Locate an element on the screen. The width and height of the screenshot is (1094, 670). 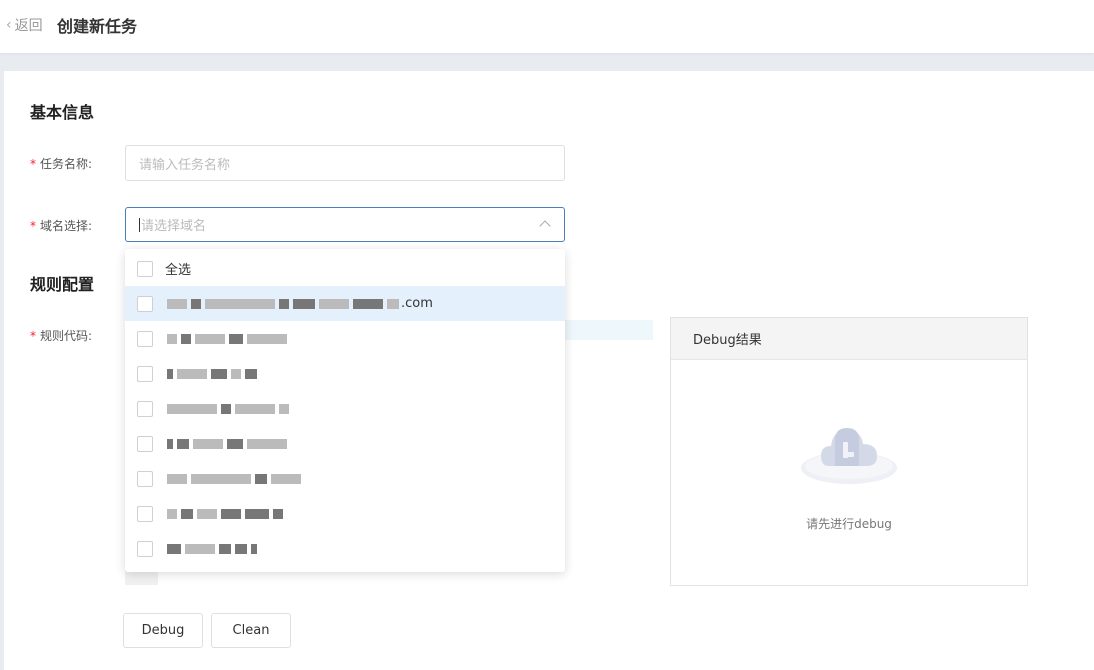
domain-select-label: * 域名选择: is located at coordinates (61, 226).